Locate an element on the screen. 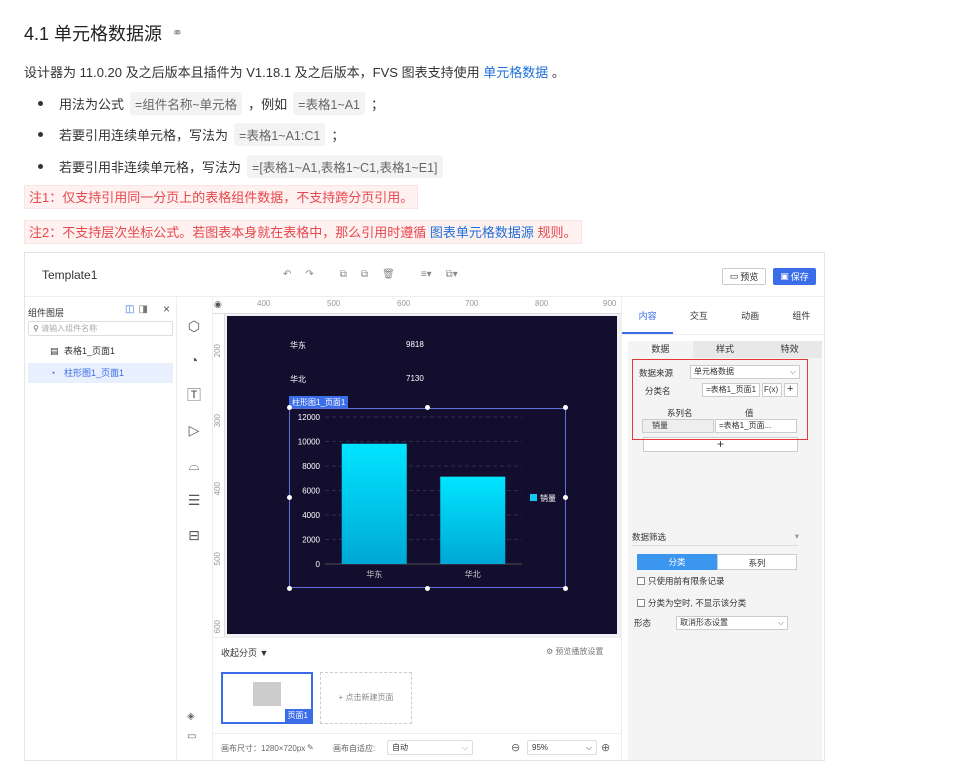 The height and width of the screenshot is (779, 969). form-value: 取消形态设置 is located at coordinates (704, 622).